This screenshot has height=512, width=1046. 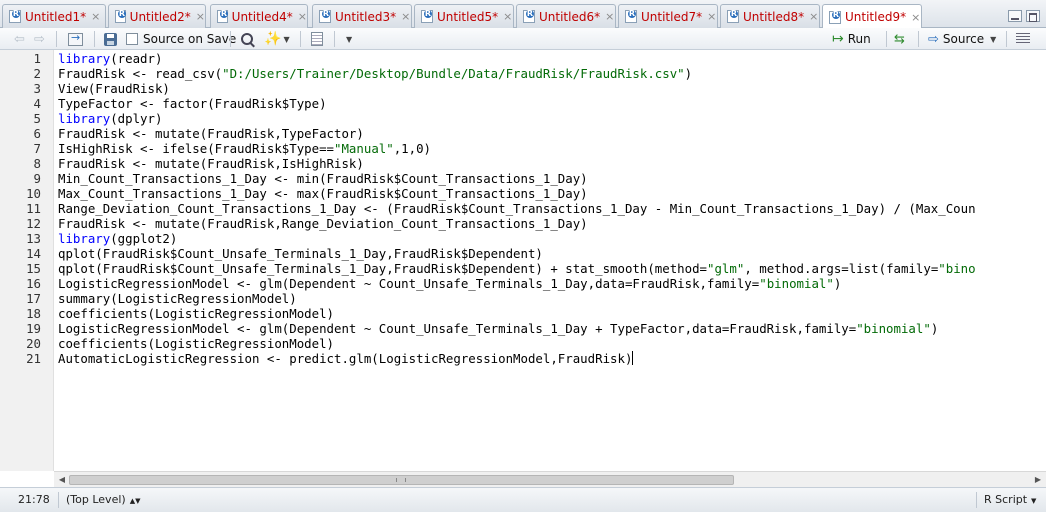 What do you see at coordinates (33, 253) in the screenshot?
I see `line-number: 14` at bounding box center [33, 253].